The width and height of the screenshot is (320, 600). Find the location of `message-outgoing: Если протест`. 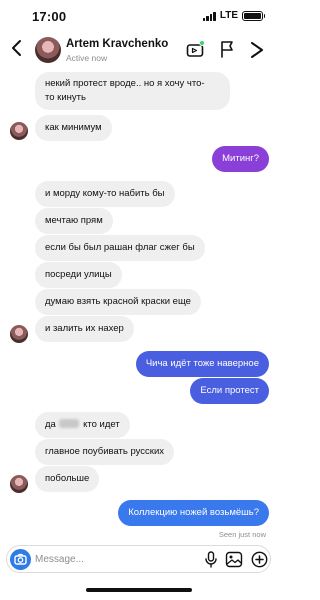

message-outgoing: Если протест is located at coordinates (229, 391).